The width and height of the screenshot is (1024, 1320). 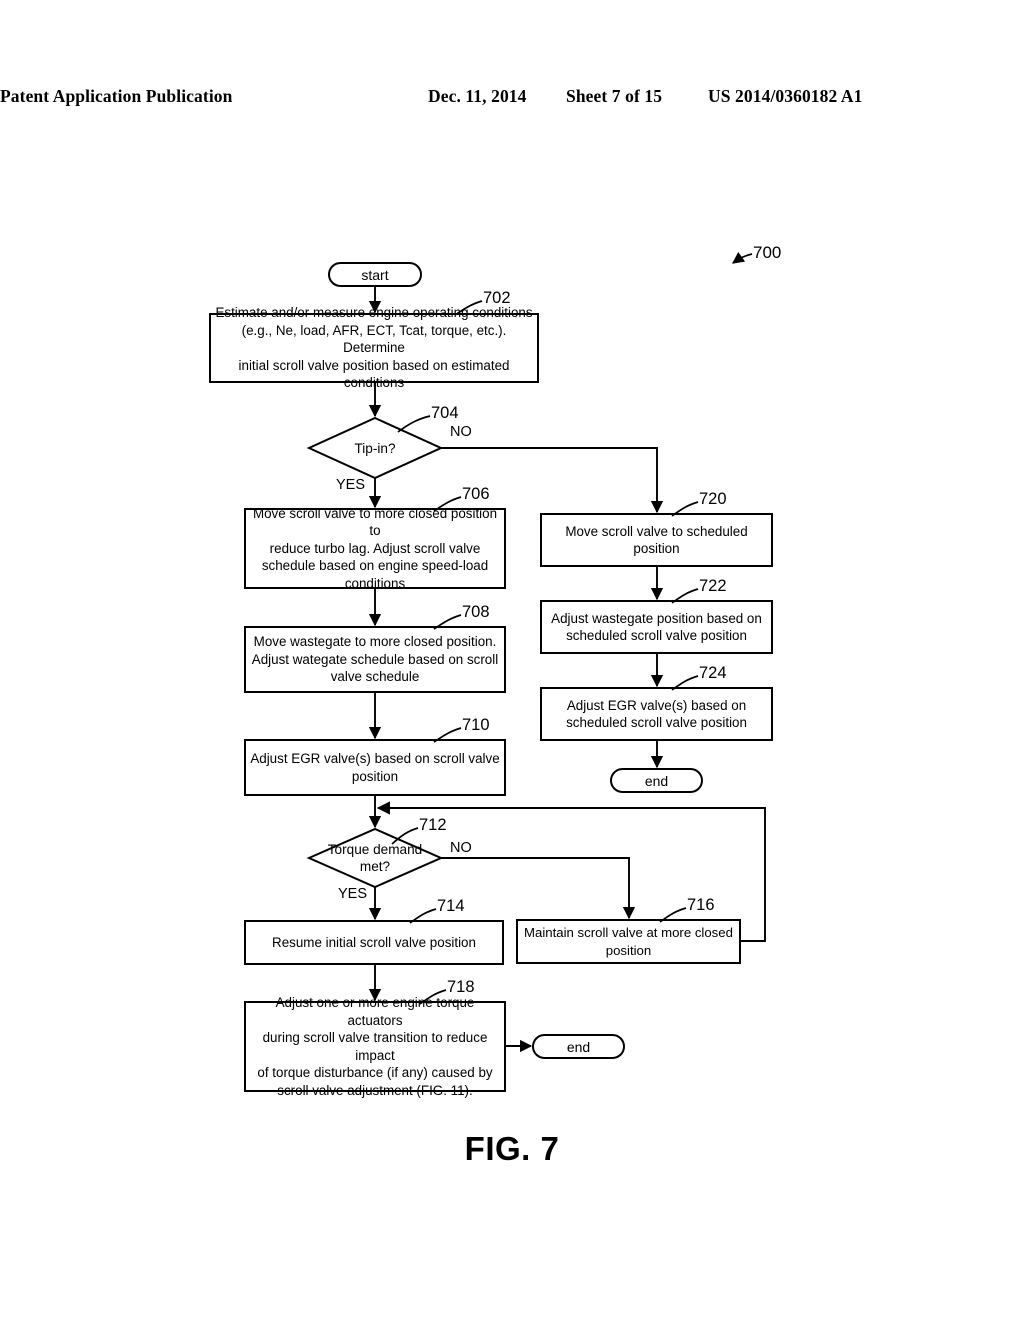 I want to click on ref-number-714: 714, so click(x=451, y=906).